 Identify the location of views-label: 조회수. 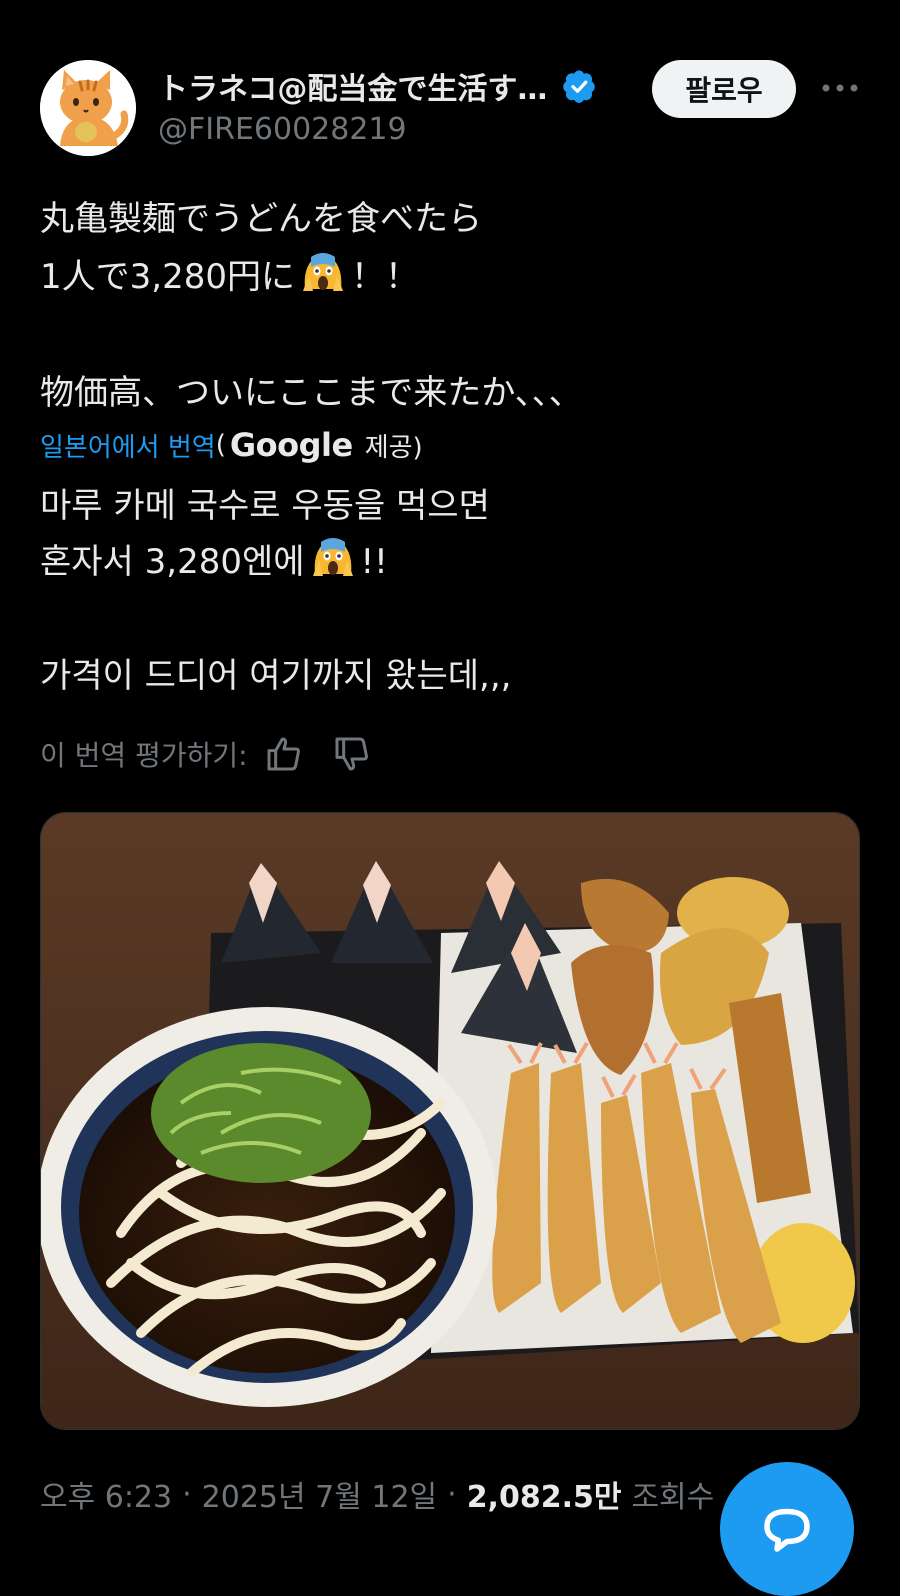
(673, 1497).